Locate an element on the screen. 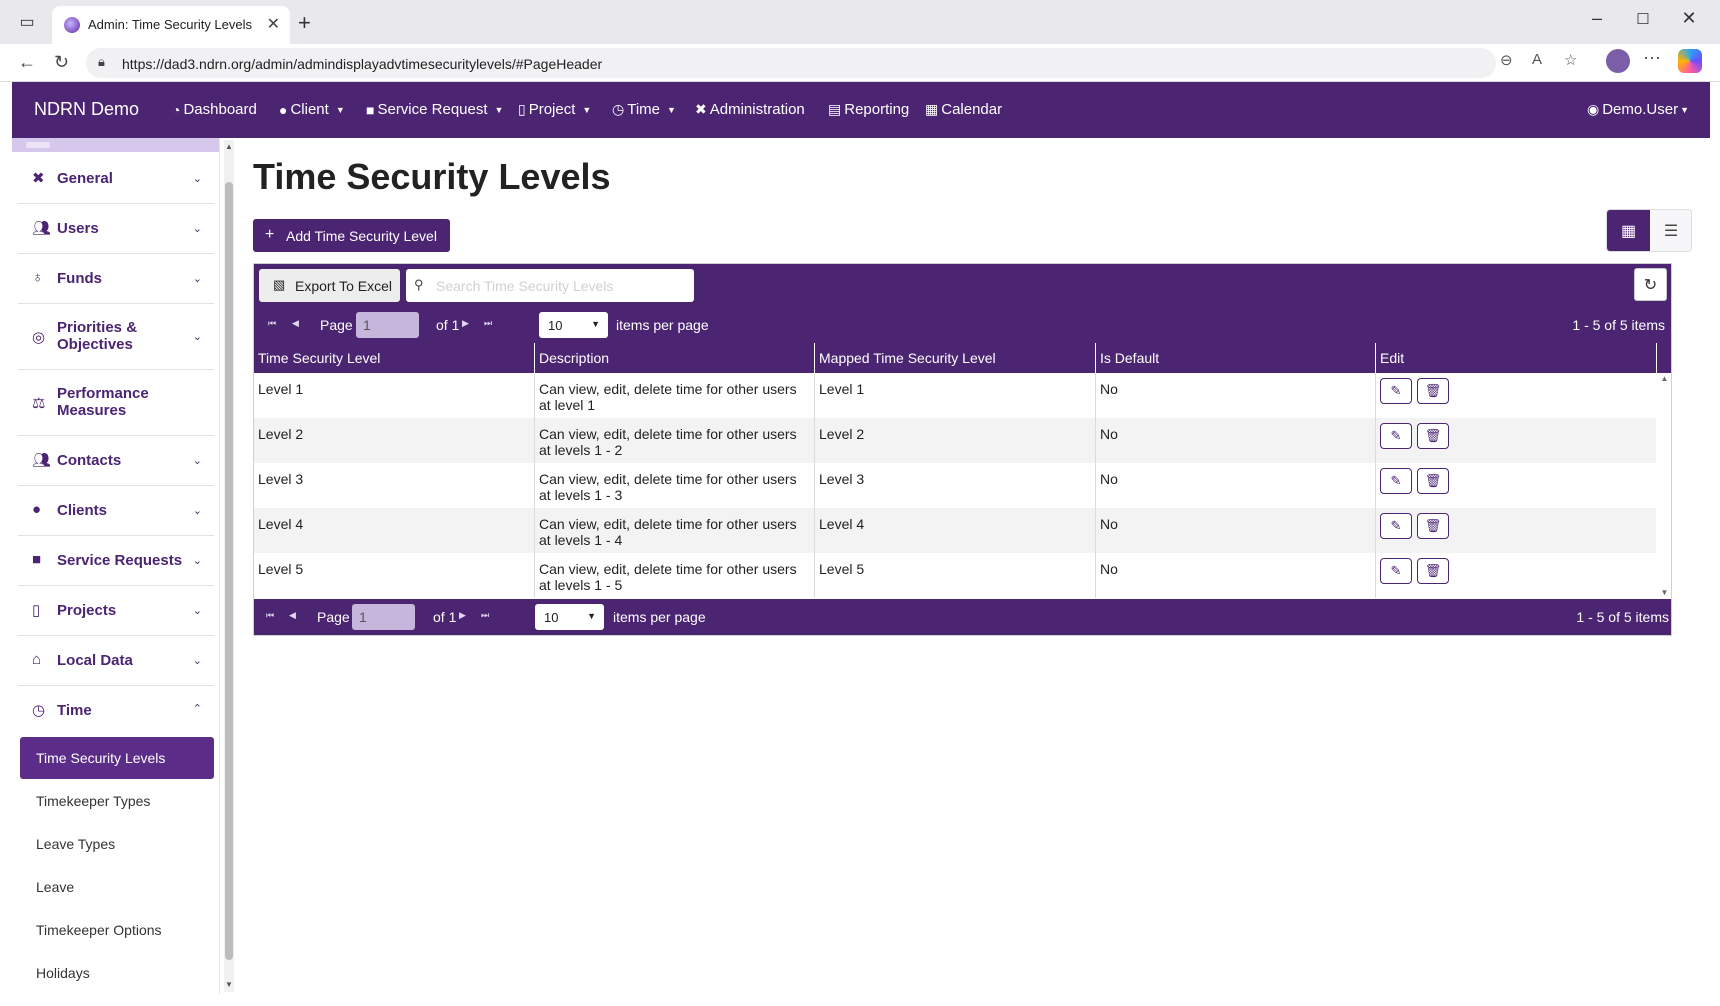 The width and height of the screenshot is (1720, 1006). sidebar-item-leave-types: Leave Types is located at coordinates (117, 844).